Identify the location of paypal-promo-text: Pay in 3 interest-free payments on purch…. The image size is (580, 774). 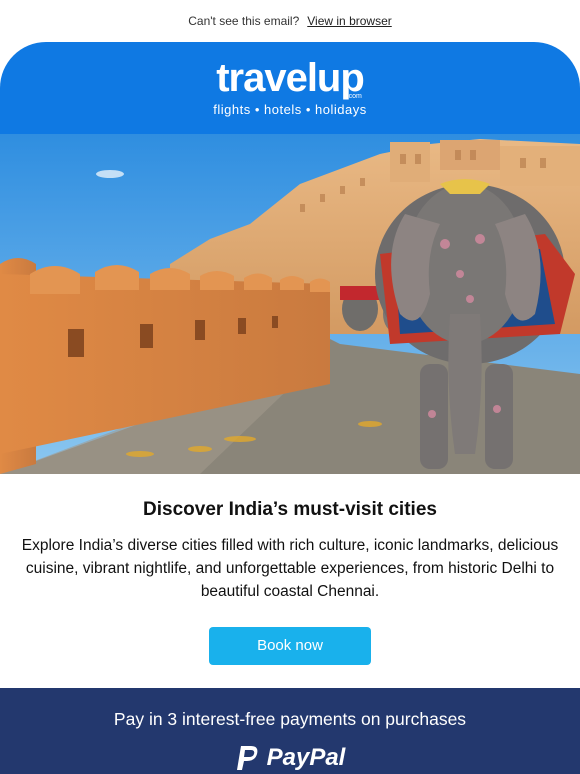
(290, 719).